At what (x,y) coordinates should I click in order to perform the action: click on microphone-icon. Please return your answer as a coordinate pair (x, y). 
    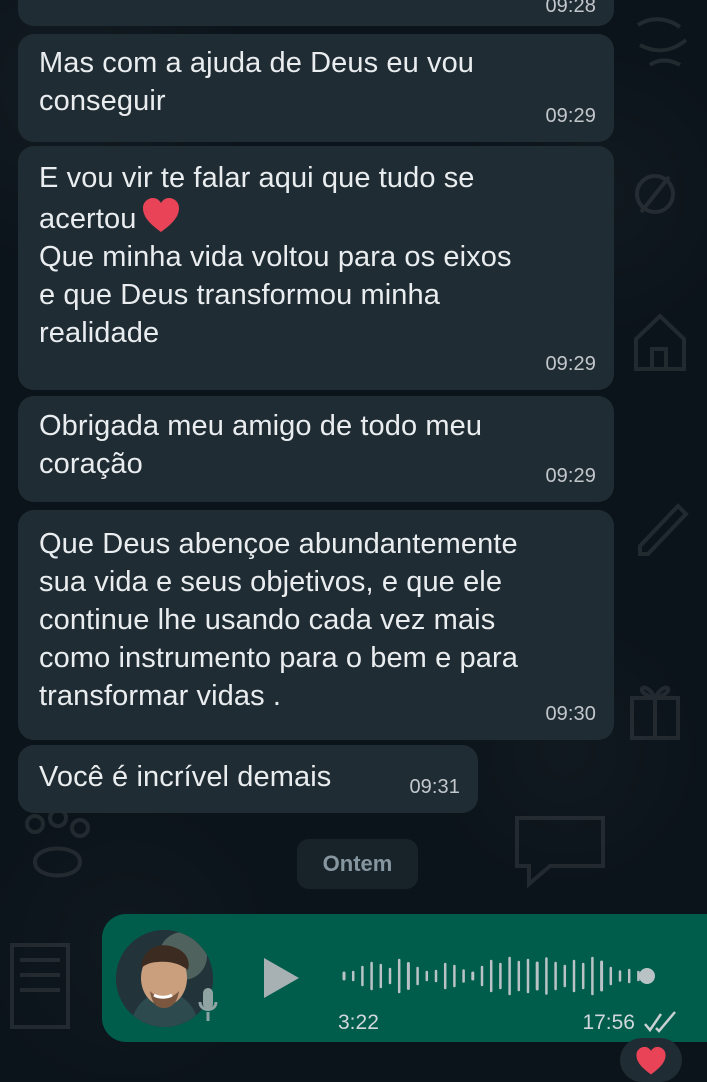
    Looking at the image, I should click on (208, 1004).